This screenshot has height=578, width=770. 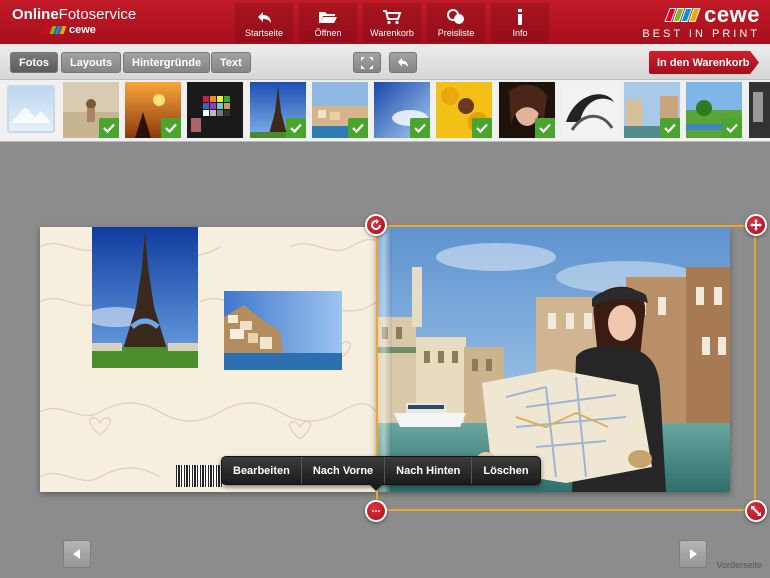 I want to click on thumb-amalfi-coast, so click(x=340, y=110).